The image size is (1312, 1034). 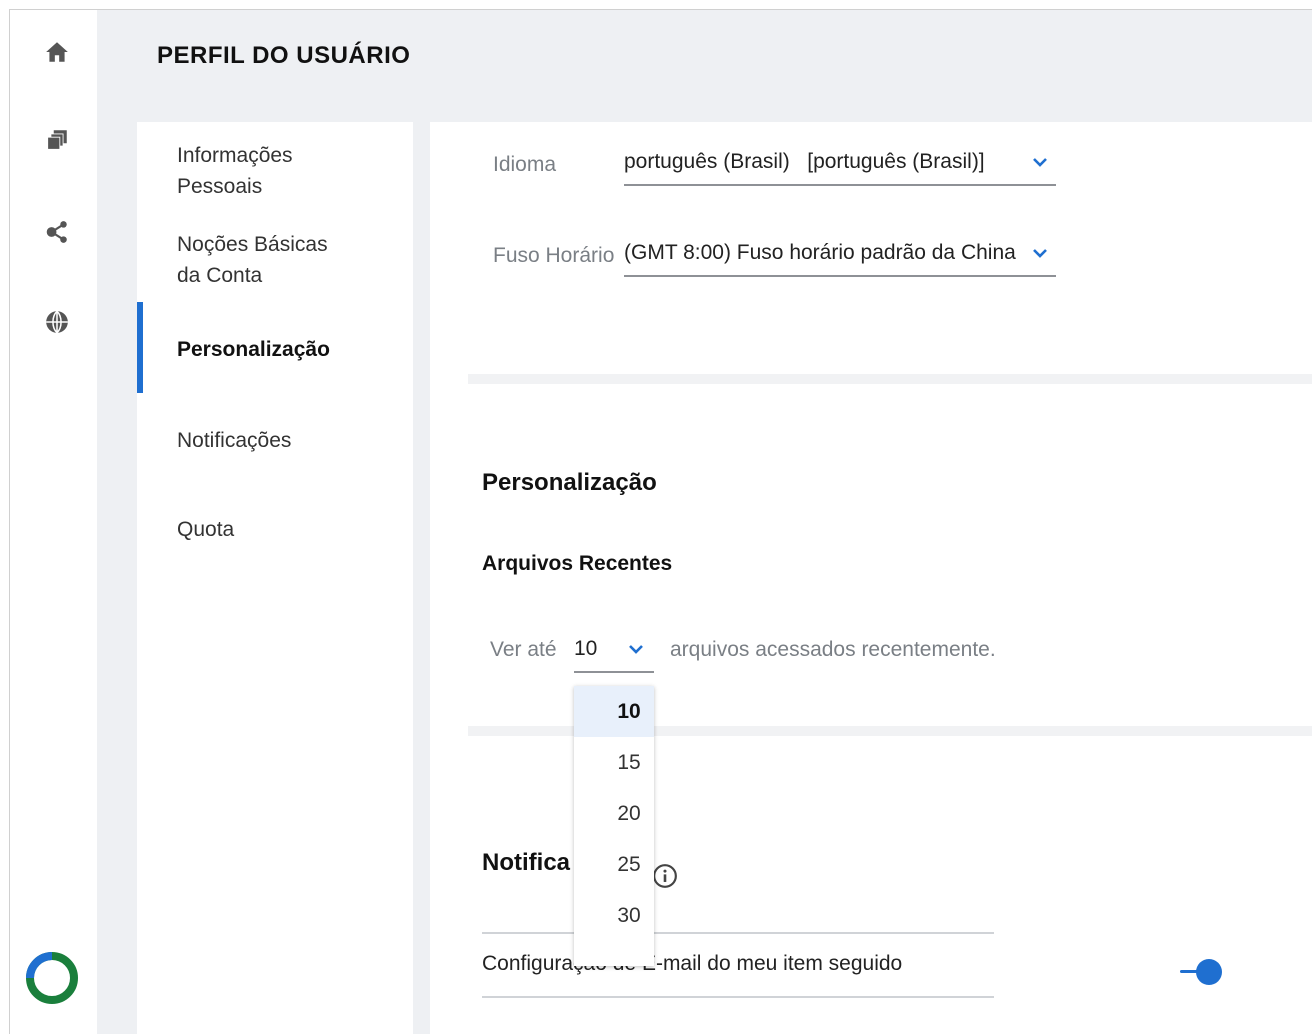 What do you see at coordinates (577, 563) in the screenshot?
I see `recent-files-title: Arquivos Recentes` at bounding box center [577, 563].